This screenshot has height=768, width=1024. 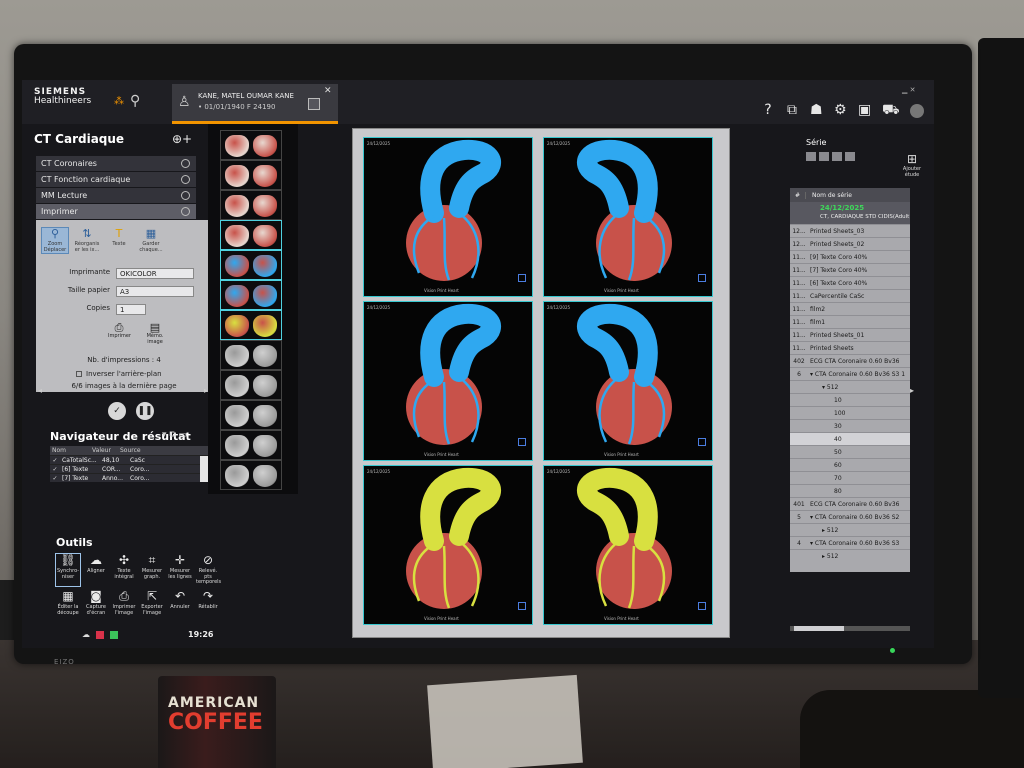 What do you see at coordinates (119, 374) in the screenshot?
I see `invert-background-option: Inverser l'arrière-plan` at bounding box center [119, 374].